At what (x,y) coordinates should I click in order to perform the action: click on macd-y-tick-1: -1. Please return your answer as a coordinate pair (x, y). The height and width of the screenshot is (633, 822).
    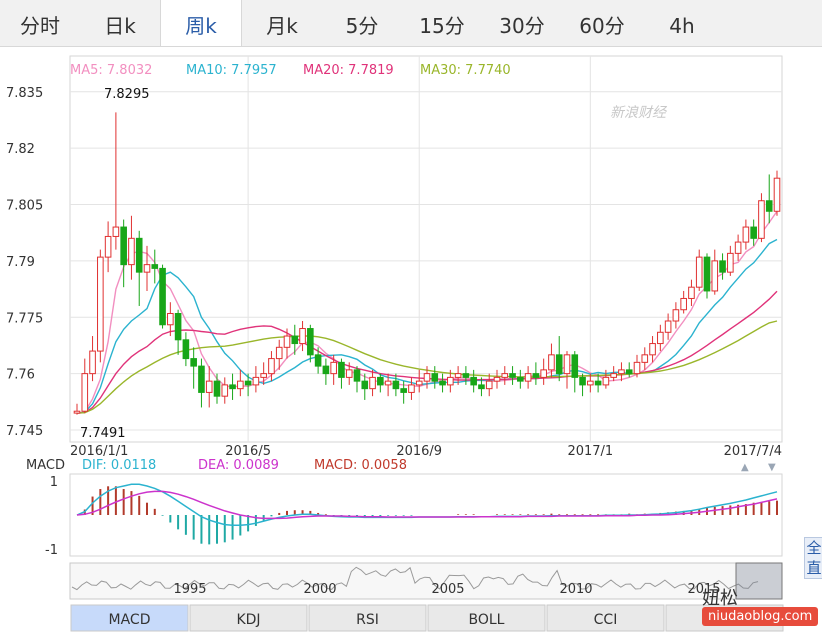
    Looking at the image, I should click on (51, 550).